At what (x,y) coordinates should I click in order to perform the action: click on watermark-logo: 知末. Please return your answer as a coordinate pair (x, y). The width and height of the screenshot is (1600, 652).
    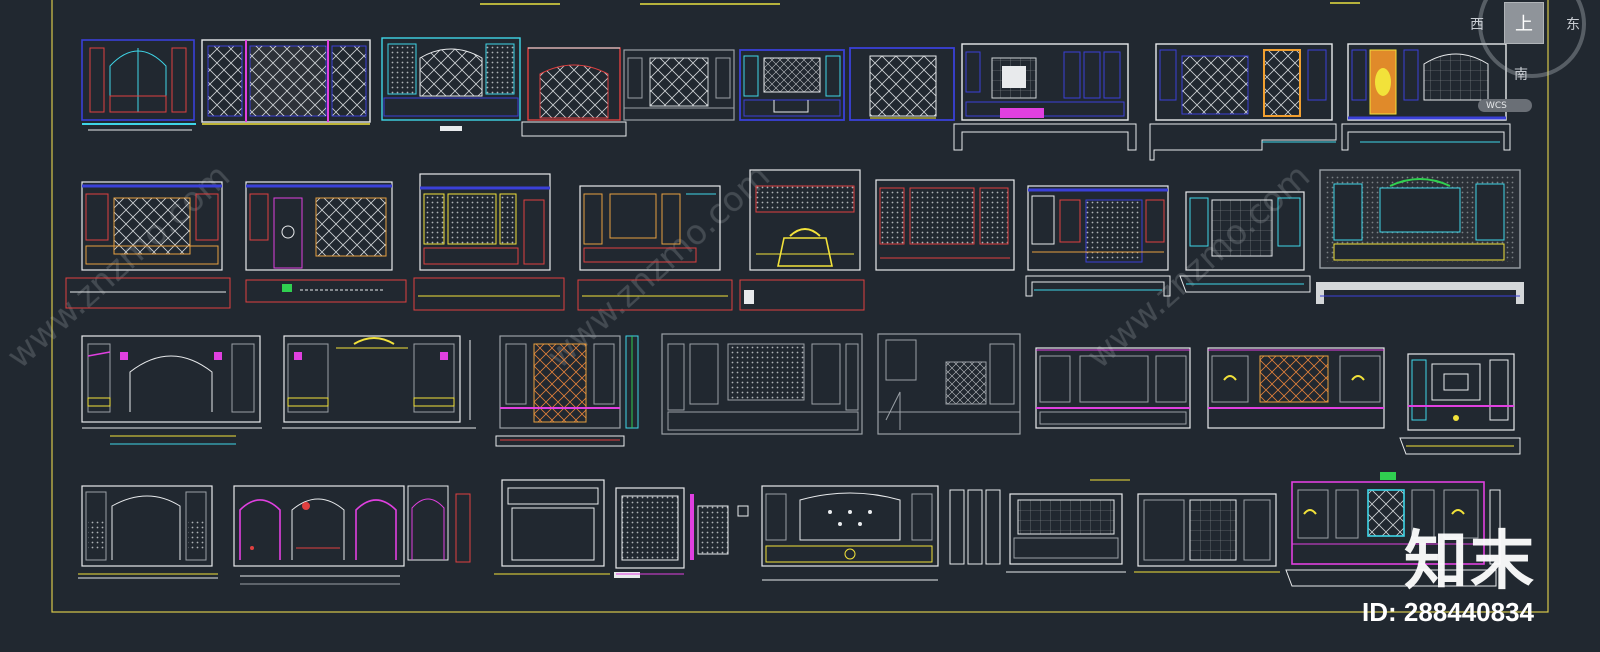
    Looking at the image, I should click on (1470, 562).